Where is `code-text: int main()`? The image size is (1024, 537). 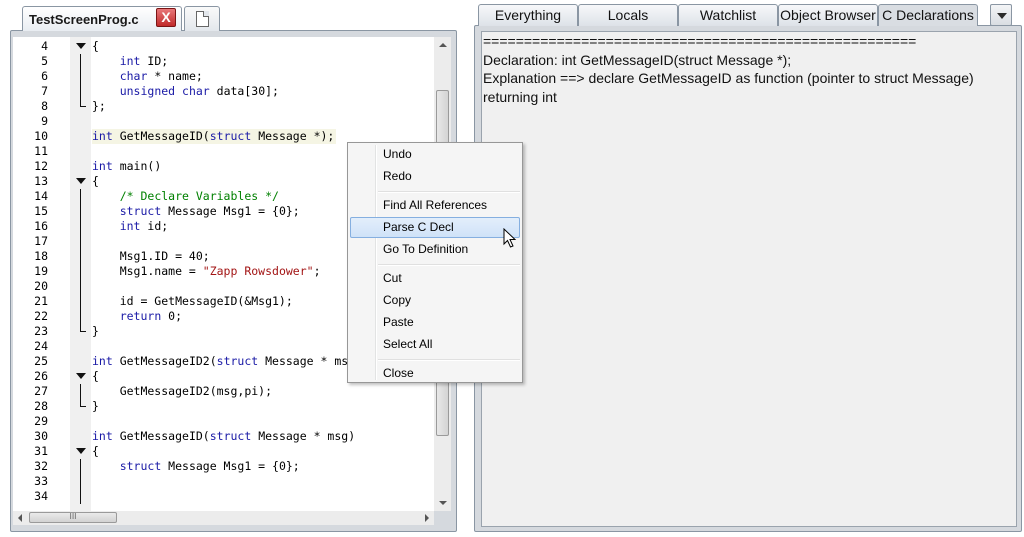
code-text: int main() is located at coordinates (127, 166).